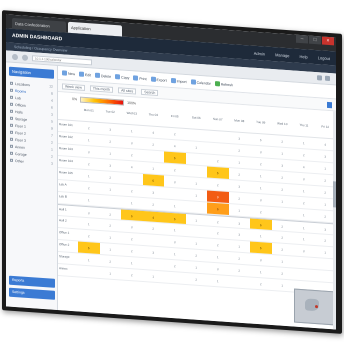  Describe the element at coordinates (85, 74) in the screenshot. I see `toolbar-button: Edit` at that location.